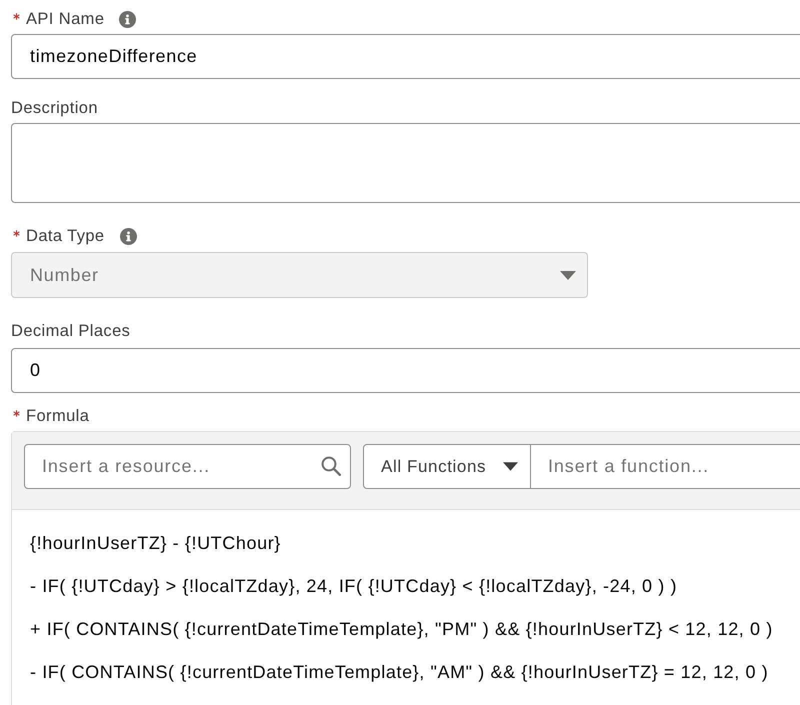  What do you see at coordinates (331, 466) in the screenshot?
I see `search-icon` at bounding box center [331, 466].